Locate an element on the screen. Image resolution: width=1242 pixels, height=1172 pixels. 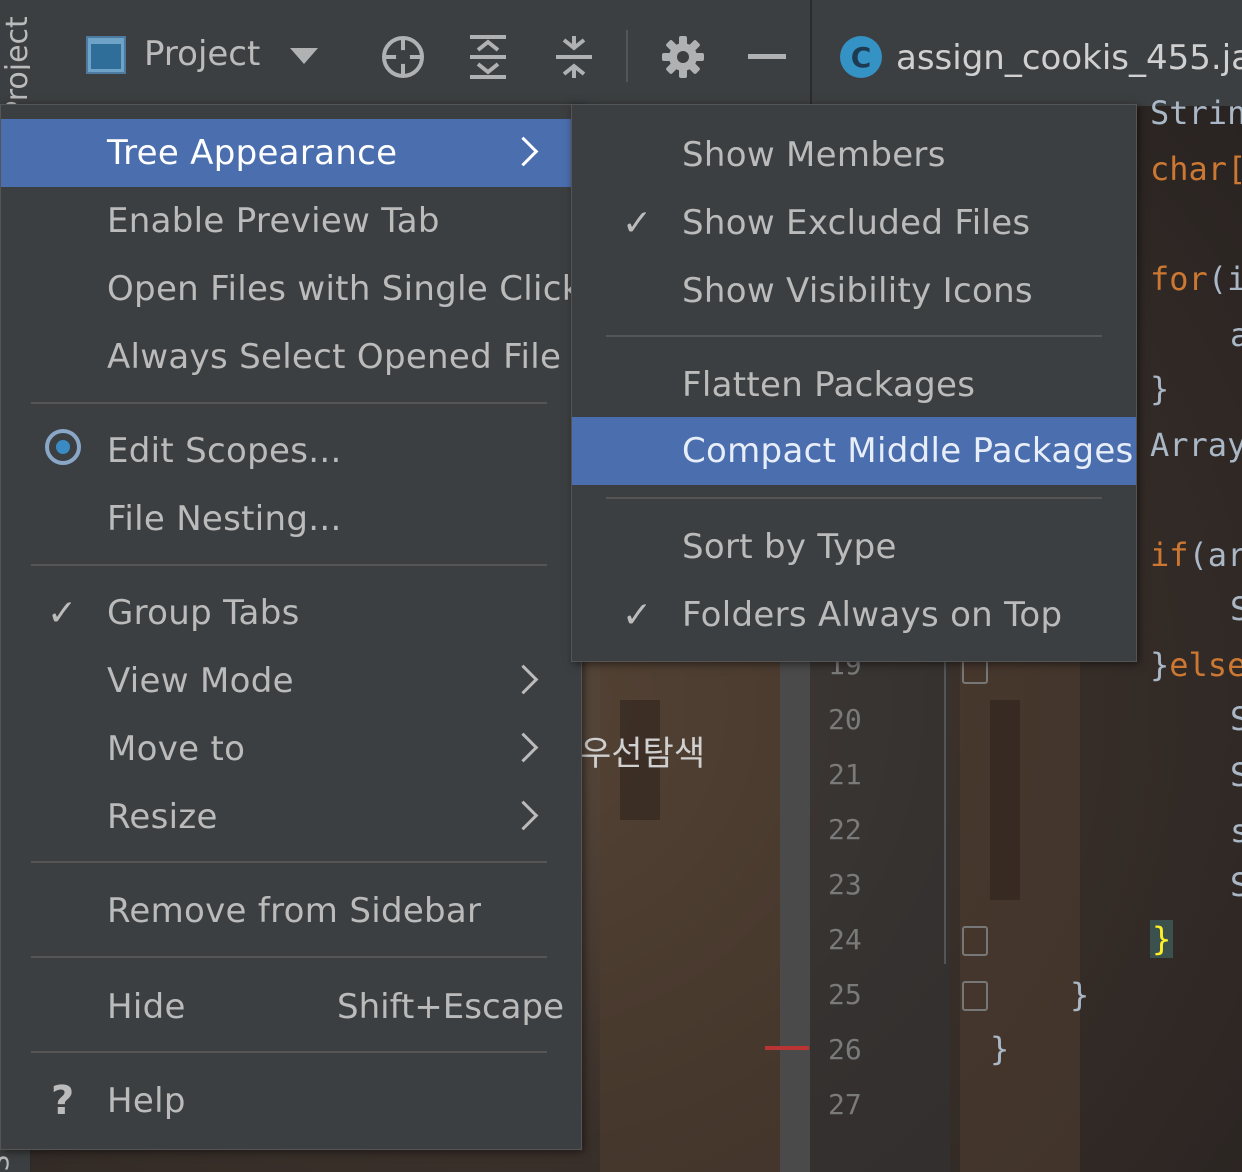
toolbar-divider is located at coordinates (627, 56).